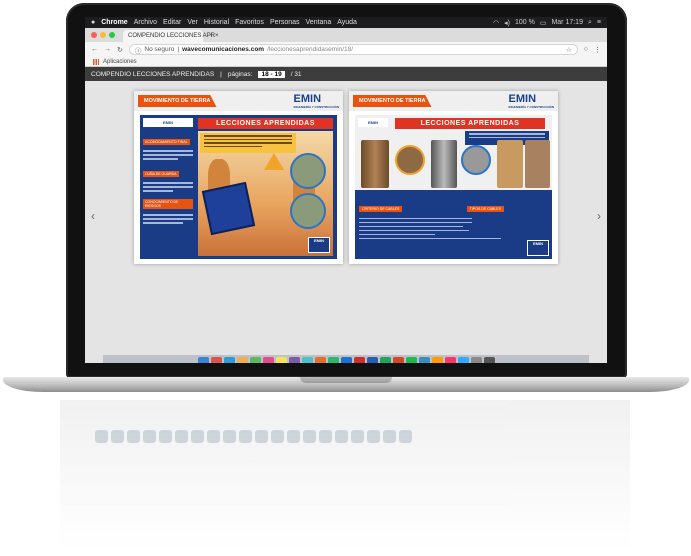  Describe the element at coordinates (120, 62) in the screenshot. I see `bookmark-aplicaciones: Aplicaciones` at that location.